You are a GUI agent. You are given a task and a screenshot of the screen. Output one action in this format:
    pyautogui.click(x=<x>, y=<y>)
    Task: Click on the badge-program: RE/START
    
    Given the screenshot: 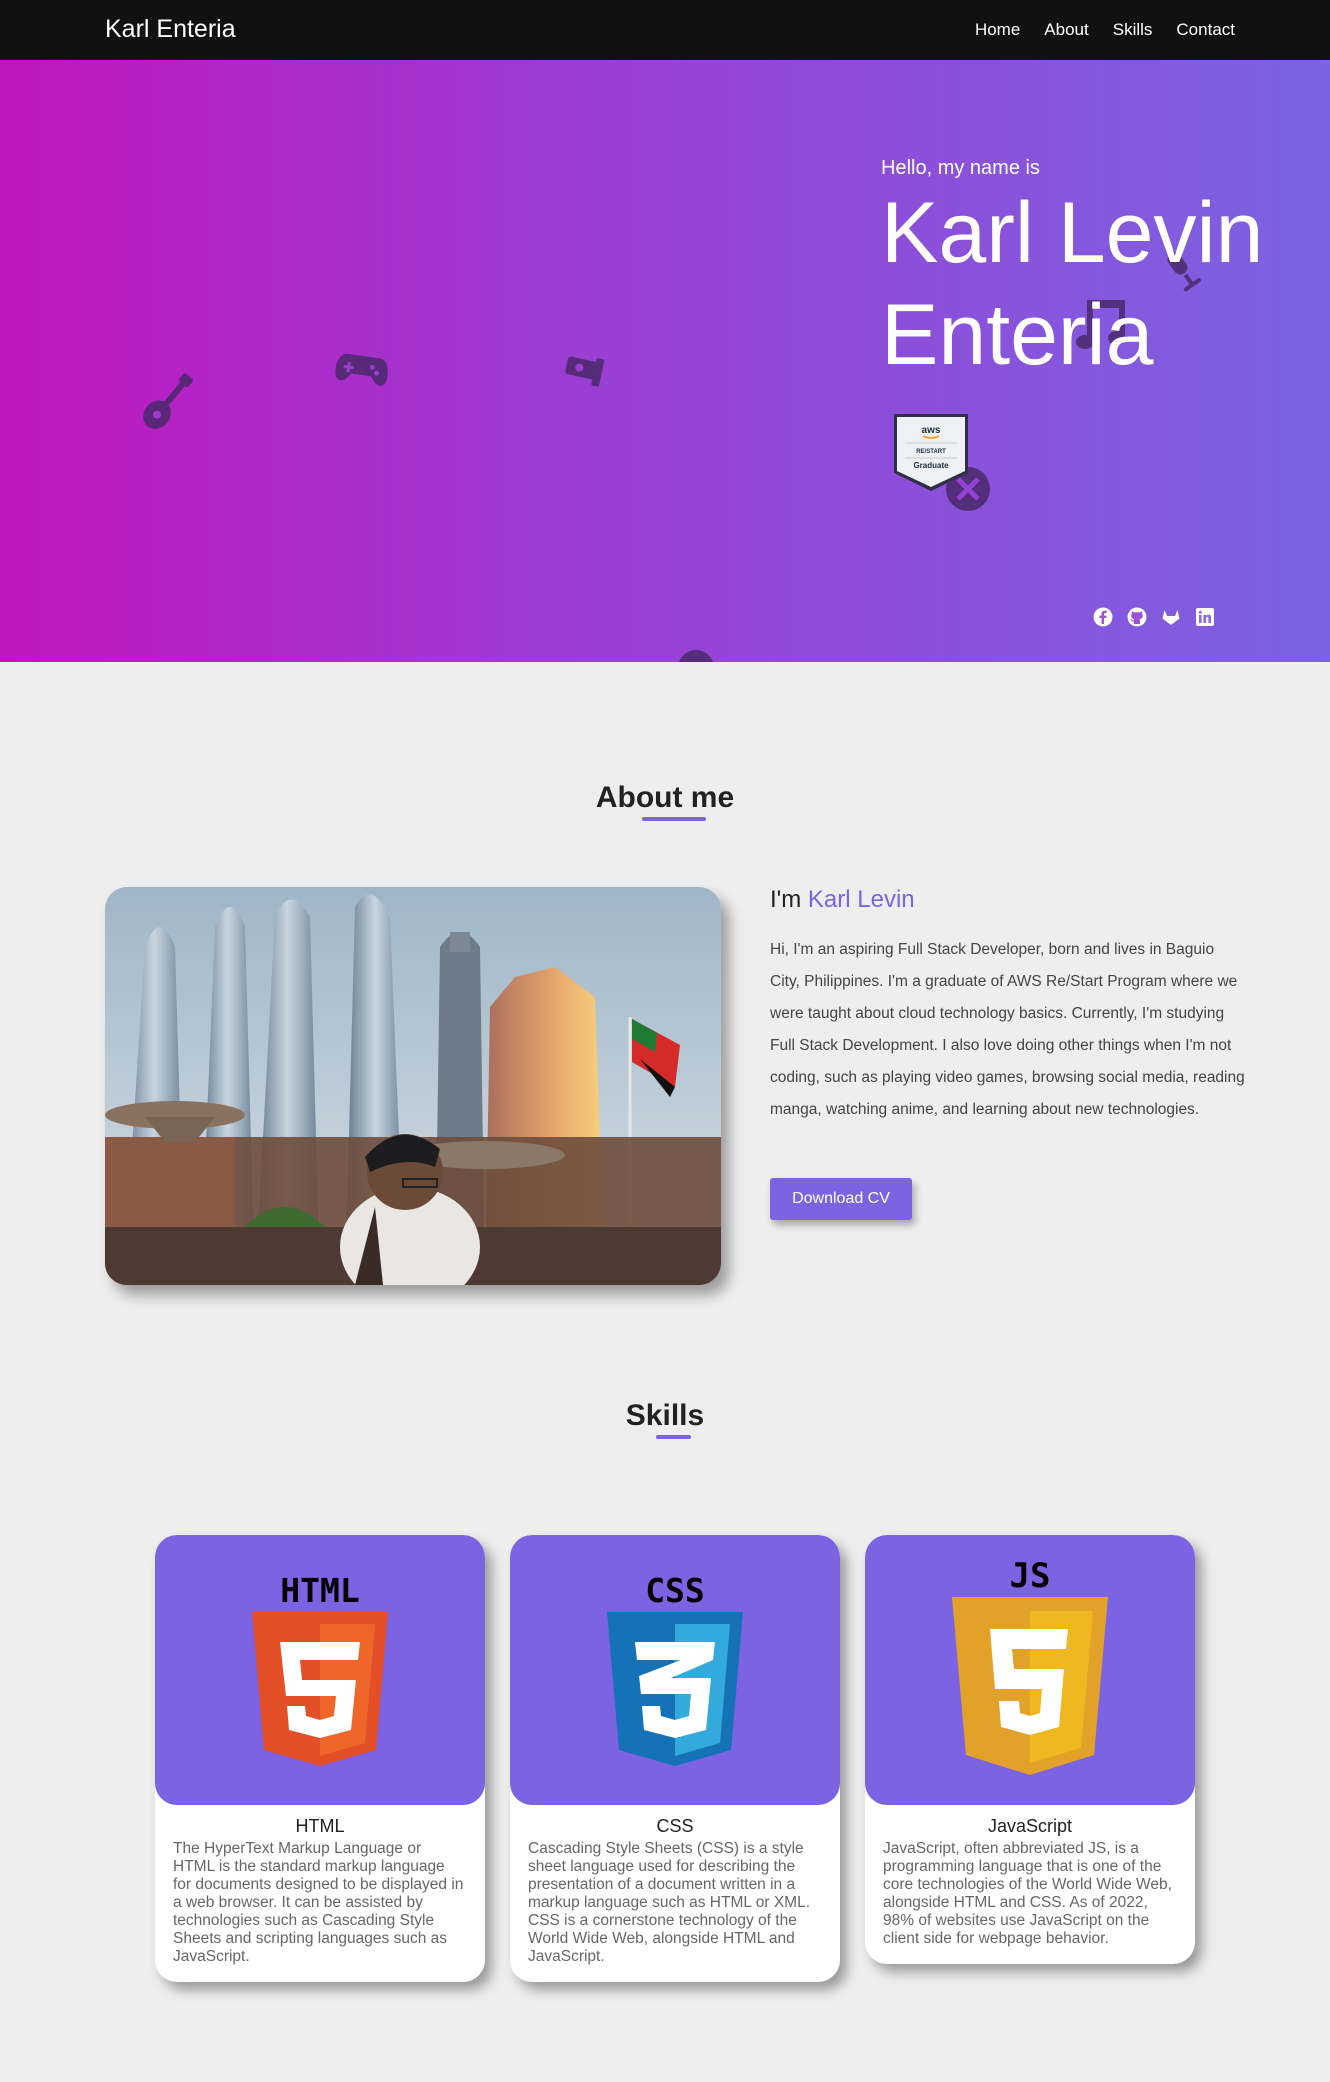 What is the action you would take?
    pyautogui.click(x=931, y=452)
    